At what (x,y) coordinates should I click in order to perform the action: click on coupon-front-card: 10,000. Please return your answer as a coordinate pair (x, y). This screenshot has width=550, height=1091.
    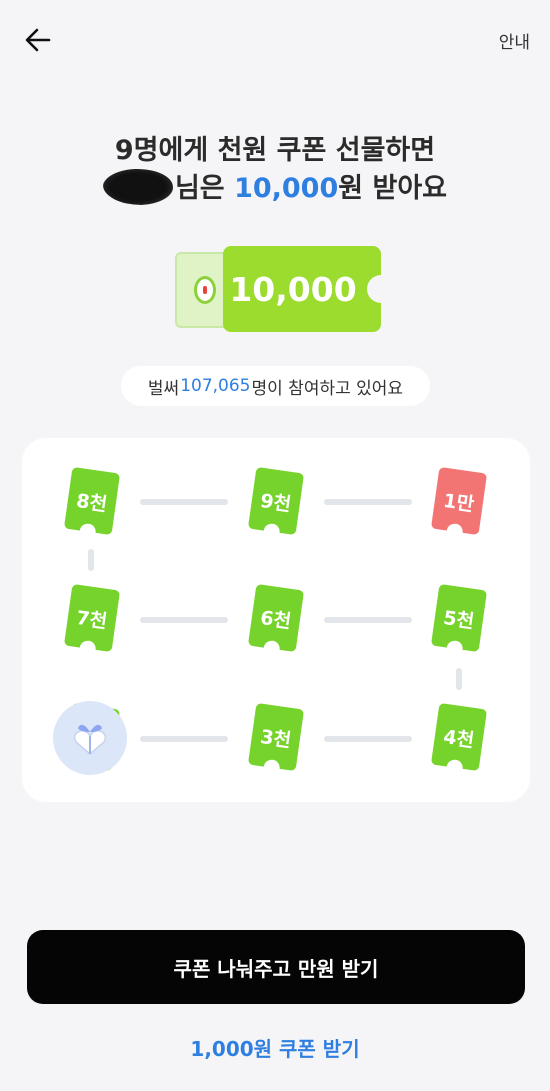
    Looking at the image, I should click on (309, 289).